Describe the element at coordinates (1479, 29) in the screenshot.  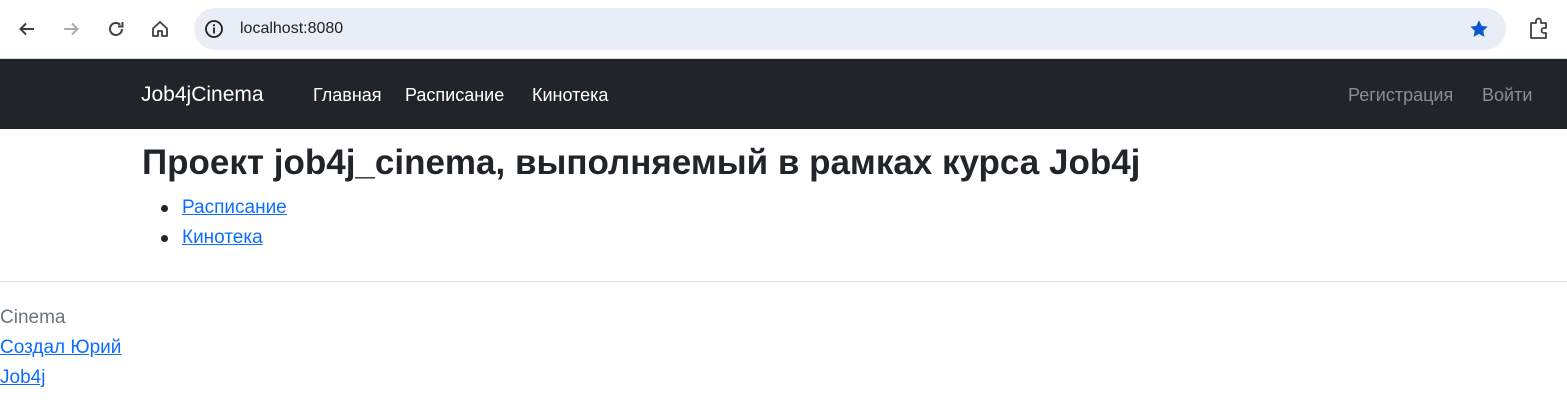
I see `star-icon` at that location.